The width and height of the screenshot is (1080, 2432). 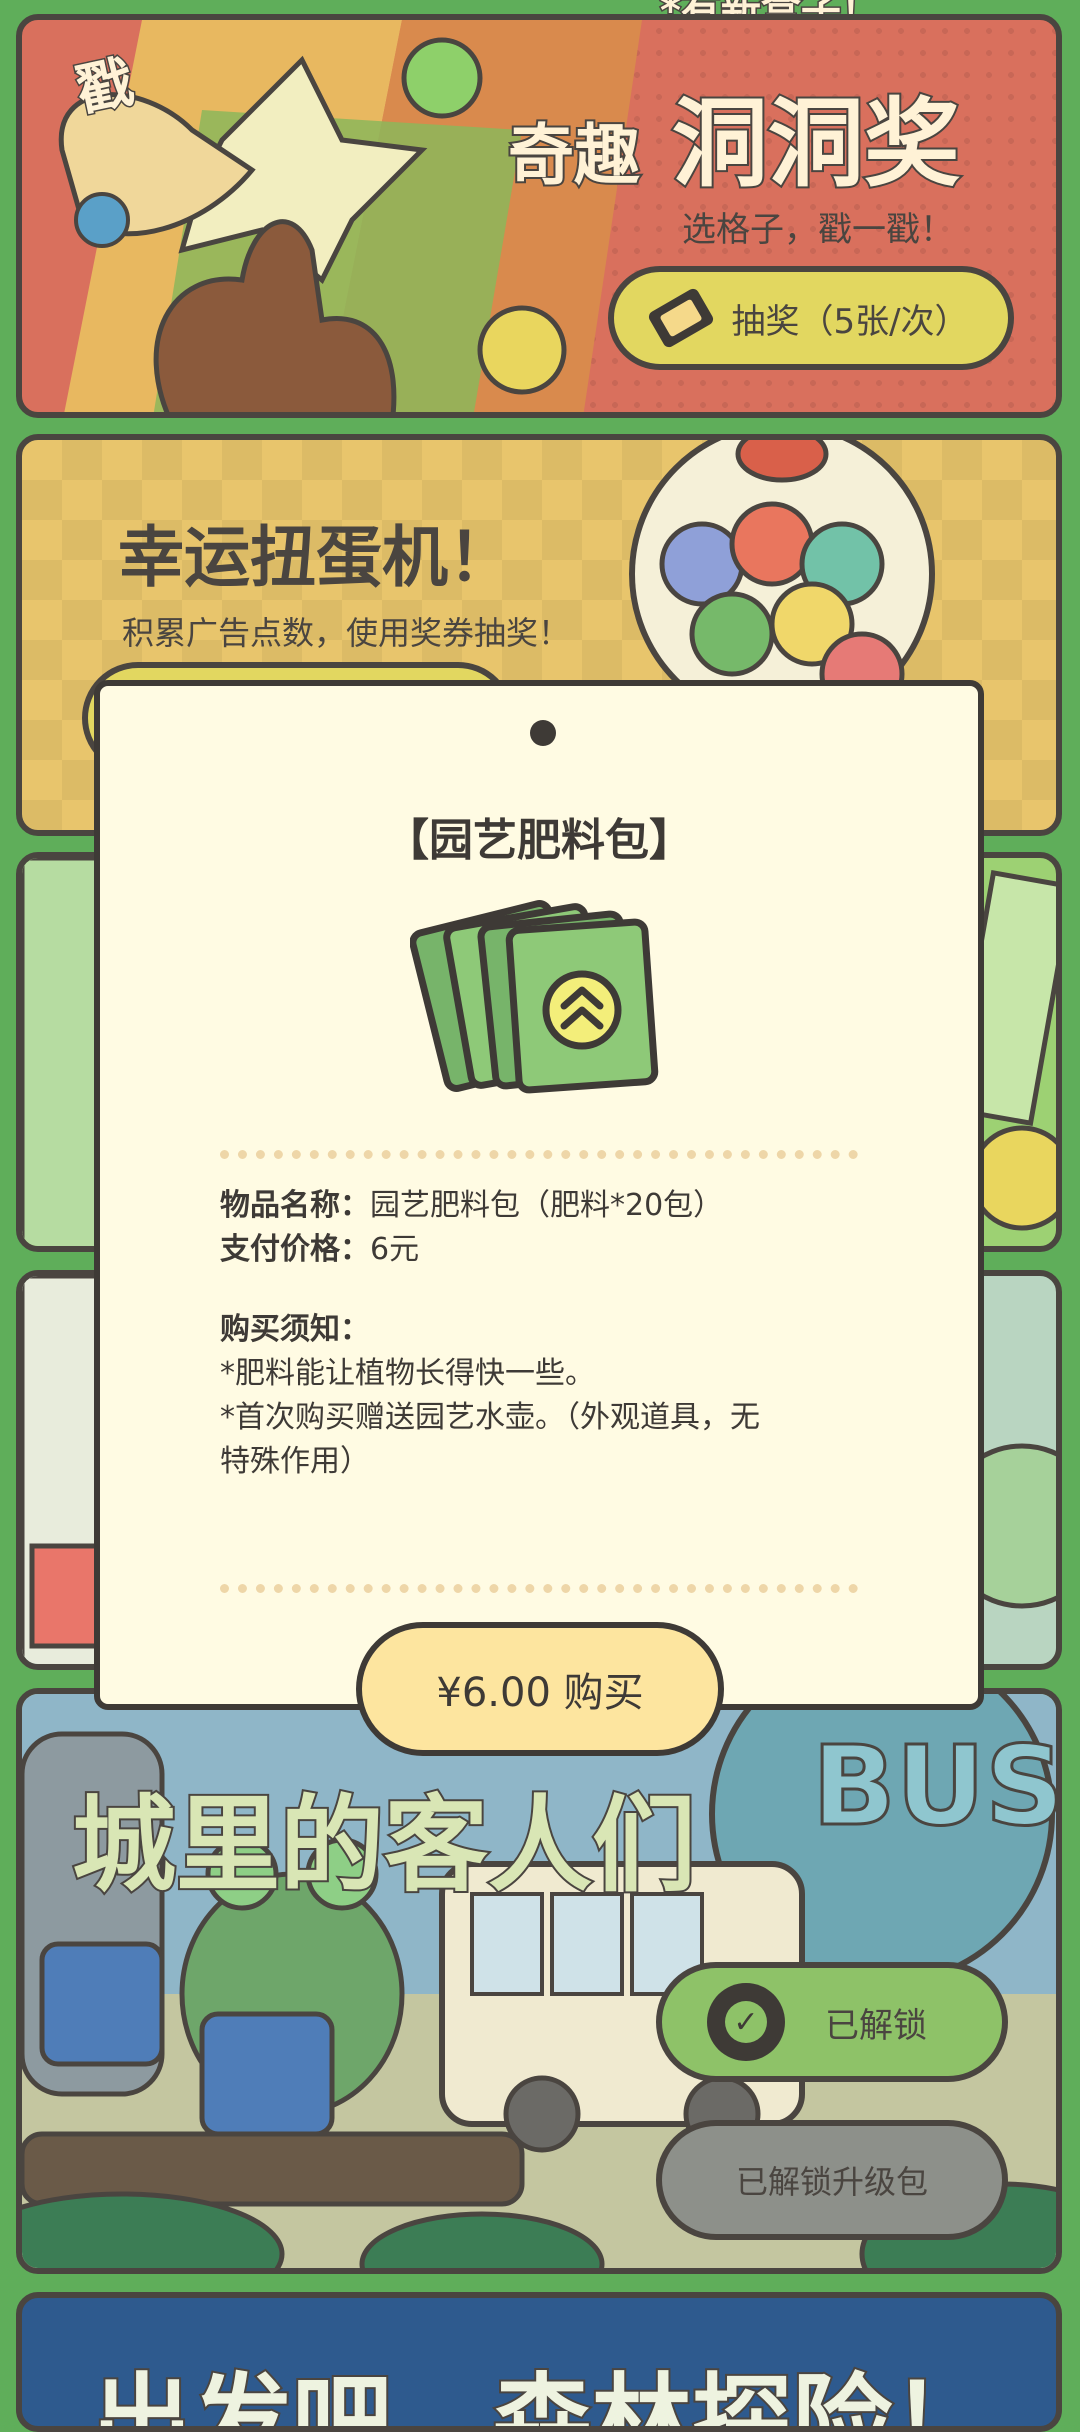 I want to click on forest-adventure-banner: 出发吧，森林探险！, so click(x=539, y=2362).